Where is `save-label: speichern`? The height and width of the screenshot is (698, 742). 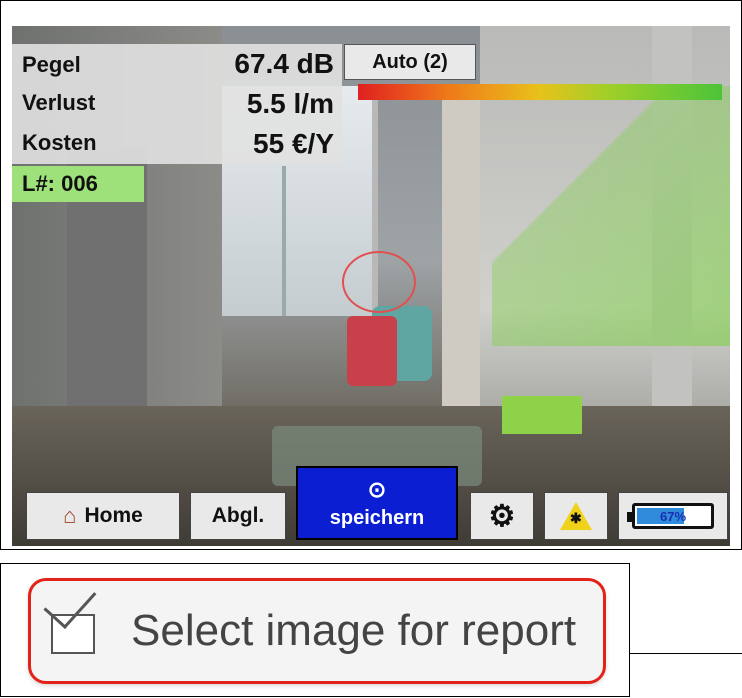
save-label: speichern is located at coordinates (377, 517).